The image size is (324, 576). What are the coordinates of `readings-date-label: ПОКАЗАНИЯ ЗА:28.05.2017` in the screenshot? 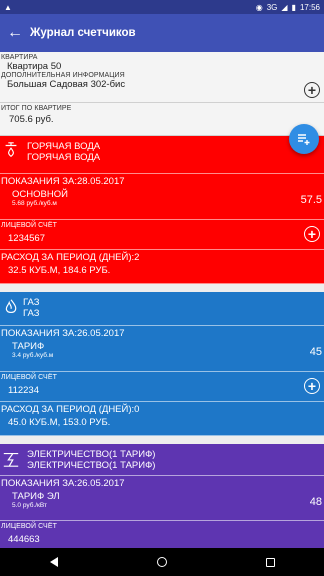 It's located at (63, 181).